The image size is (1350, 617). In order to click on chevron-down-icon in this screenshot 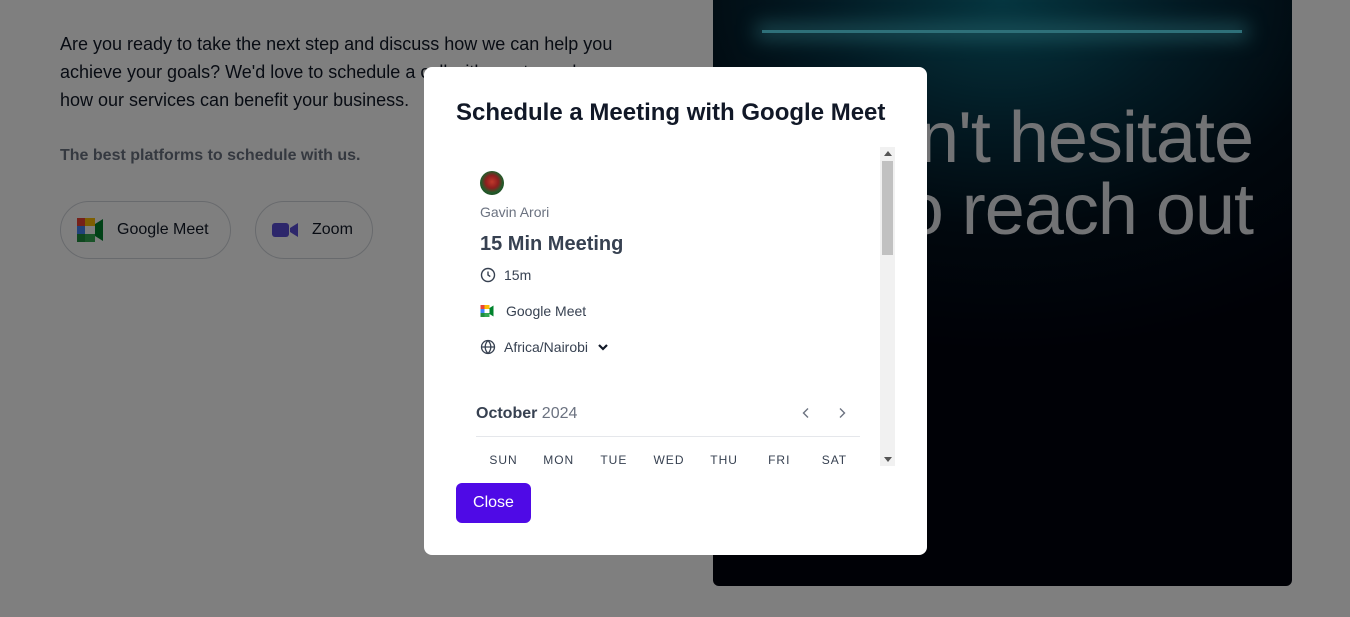, I will do `click(603, 347)`.